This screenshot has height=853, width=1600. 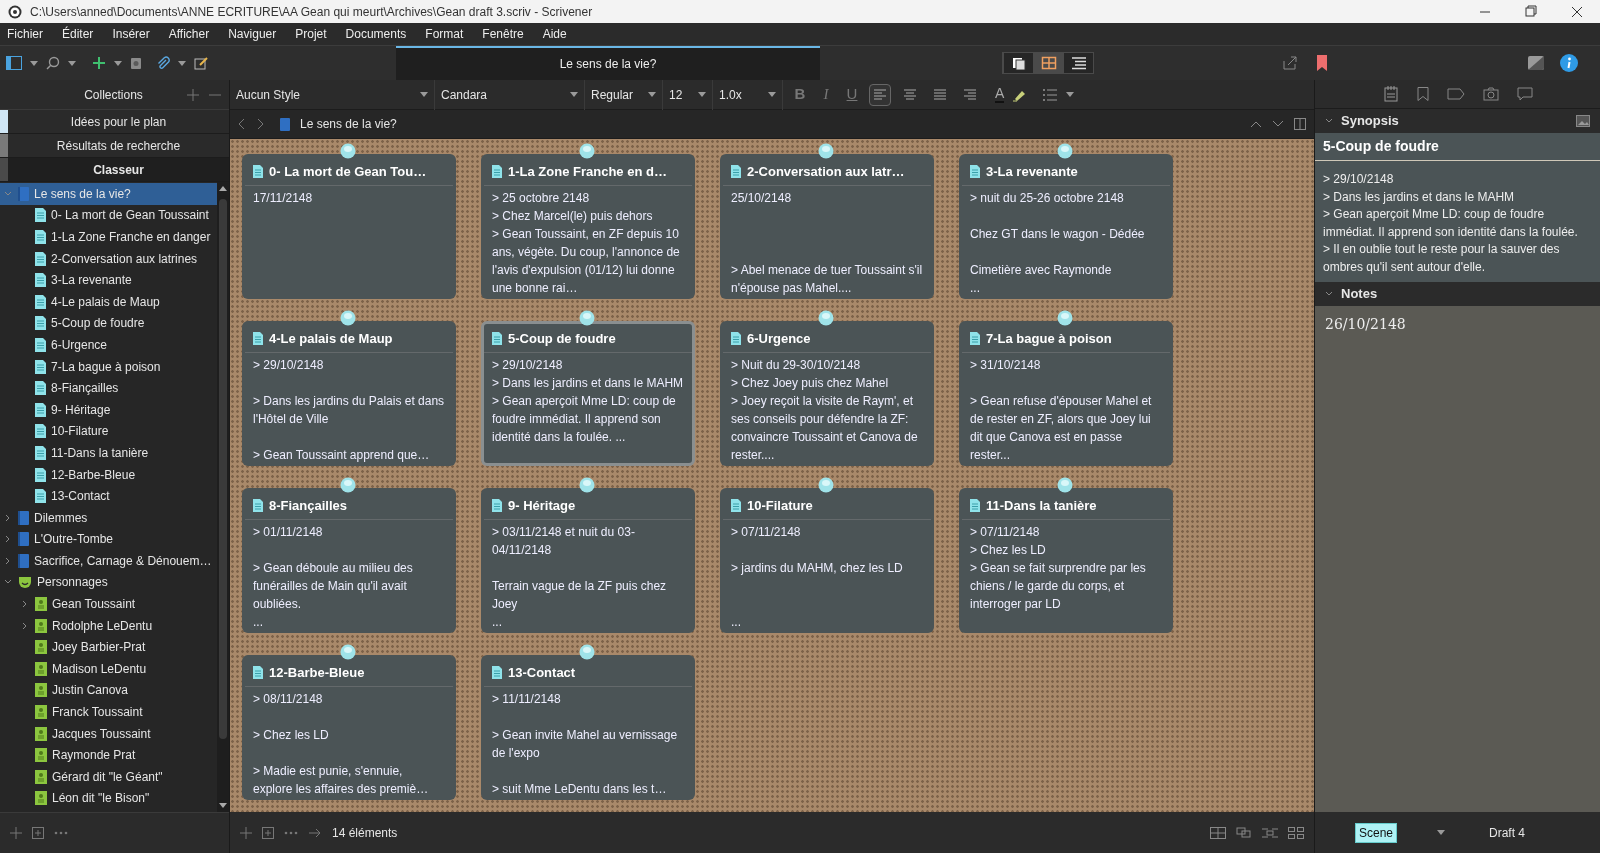 What do you see at coordinates (108, 453) in the screenshot?
I see `binder-item: 11-Dans la tanière` at bounding box center [108, 453].